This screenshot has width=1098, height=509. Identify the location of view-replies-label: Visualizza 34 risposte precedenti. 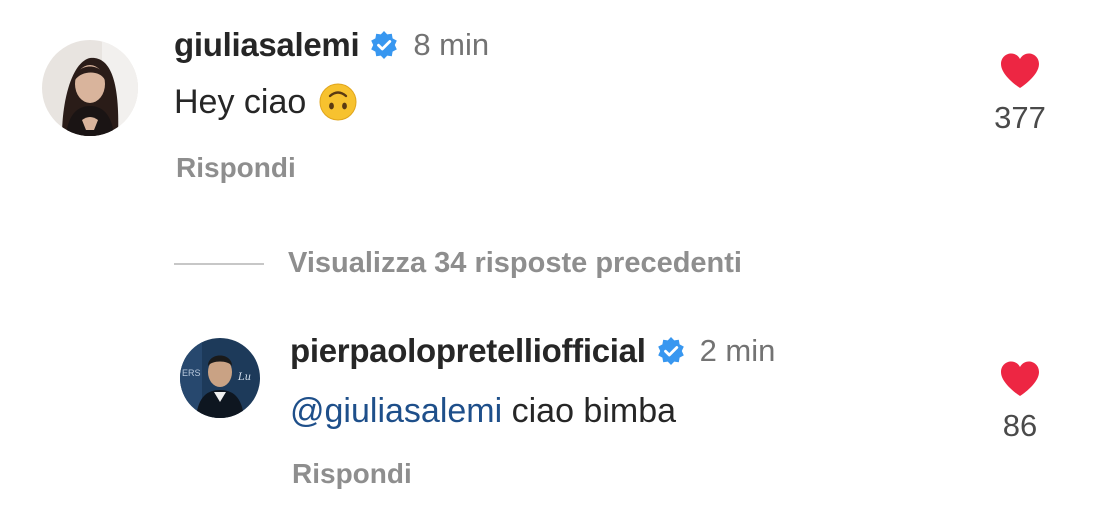
(515, 263).